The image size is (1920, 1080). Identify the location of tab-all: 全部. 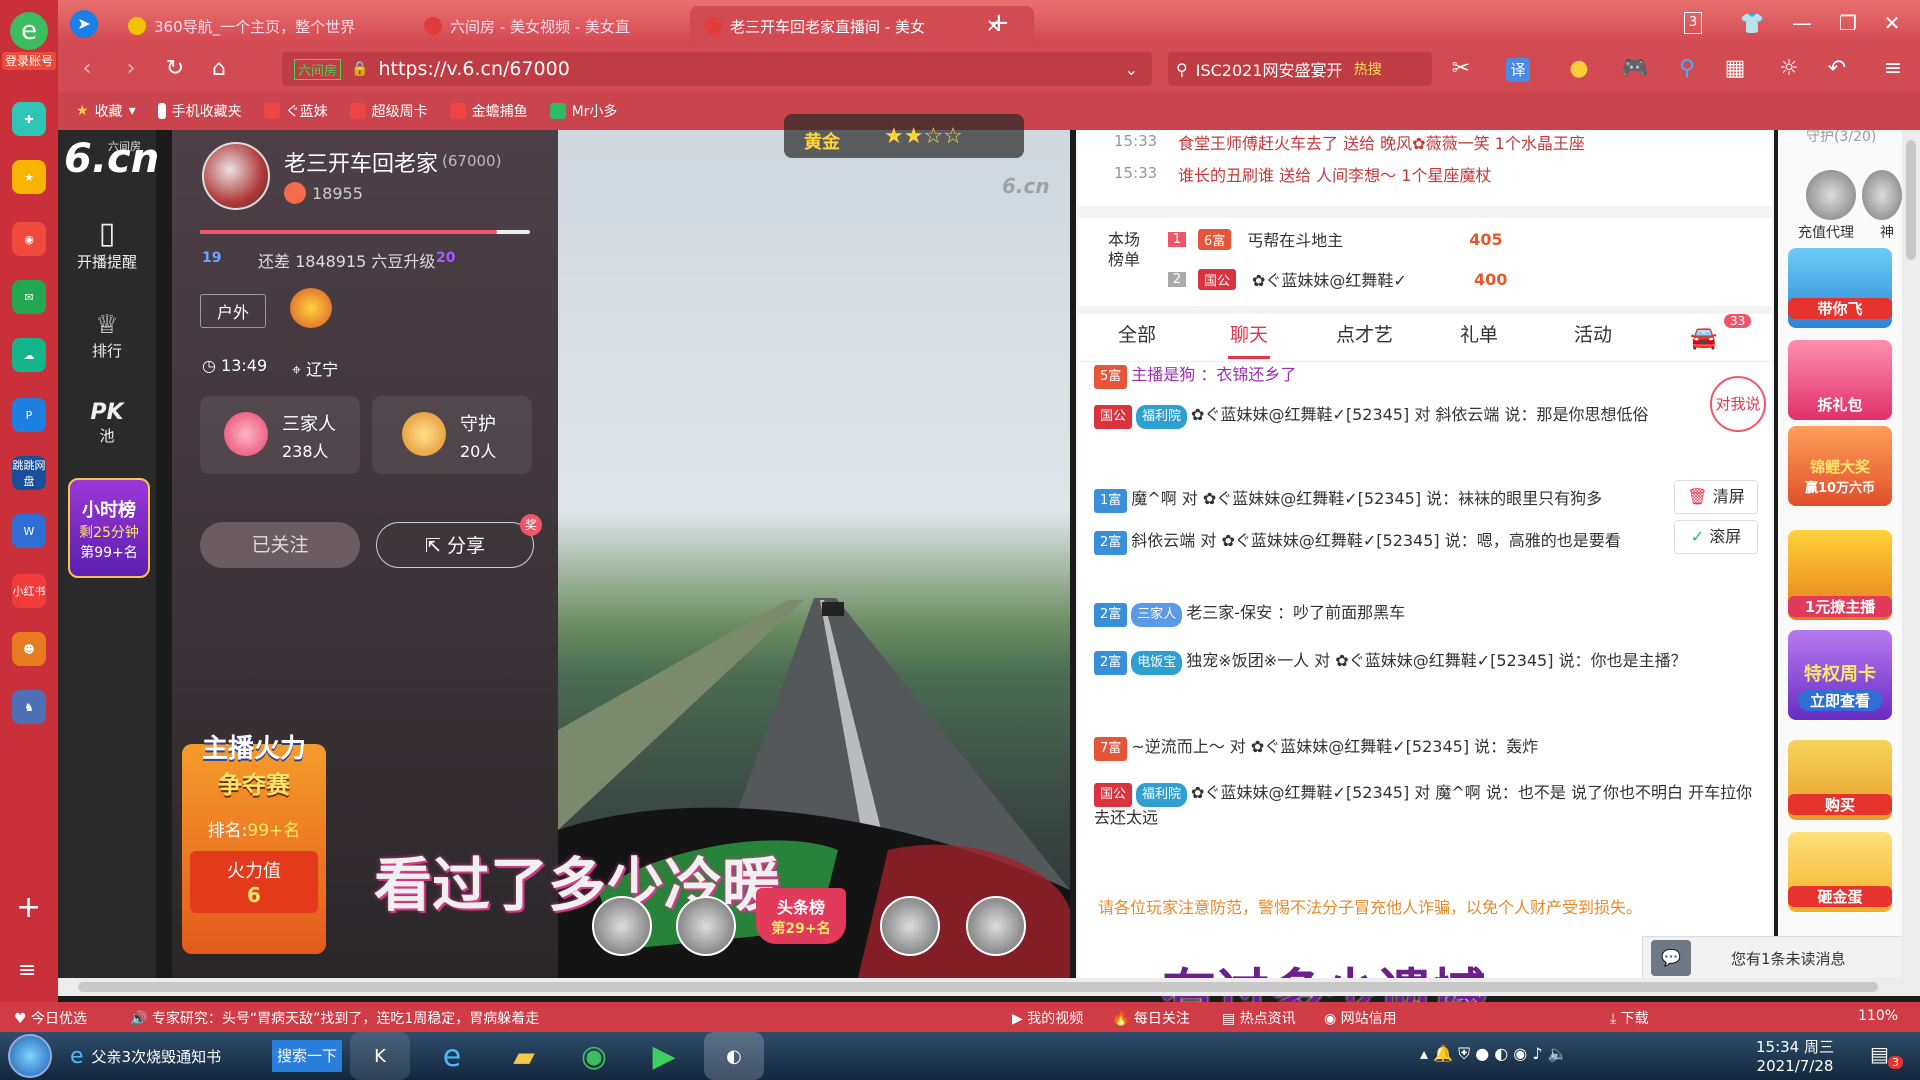
(1137, 333).